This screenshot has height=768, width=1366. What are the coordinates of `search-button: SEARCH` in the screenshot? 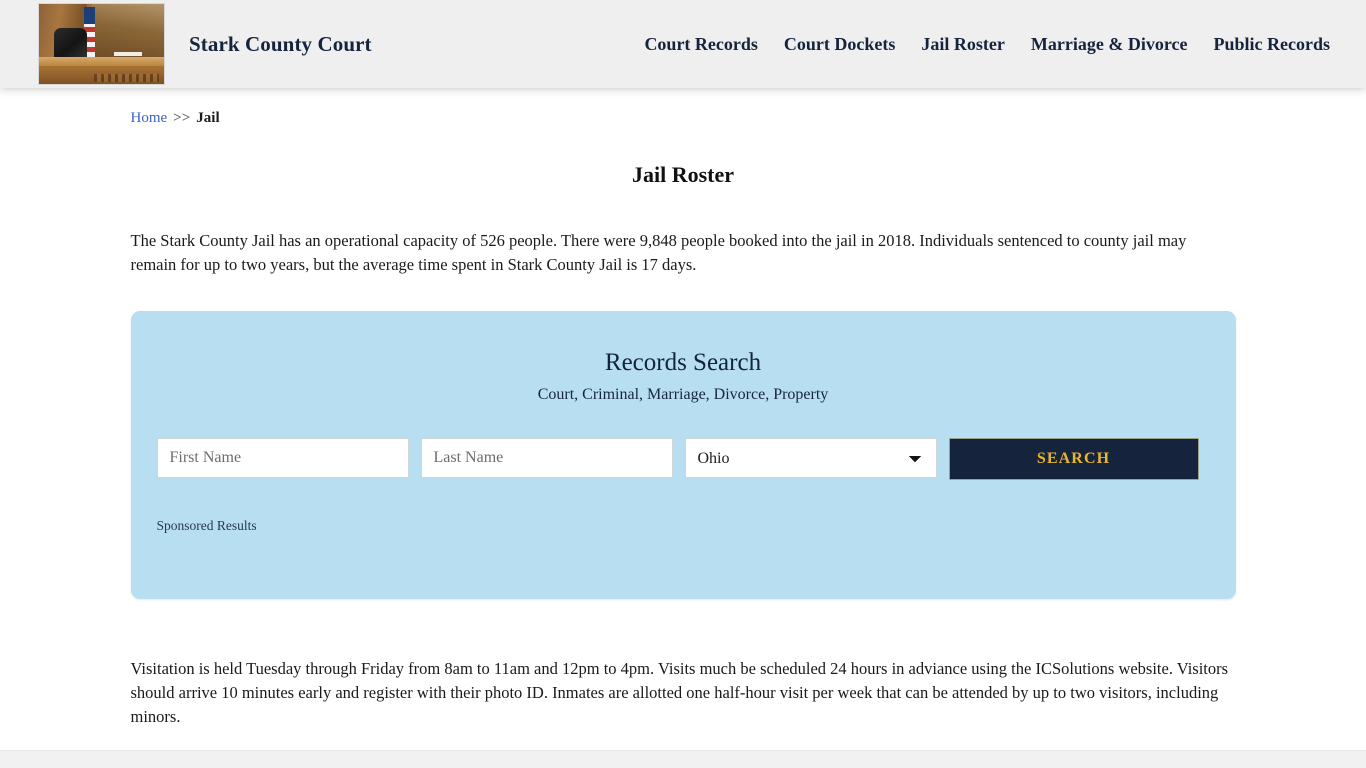 It's located at (1073, 459).